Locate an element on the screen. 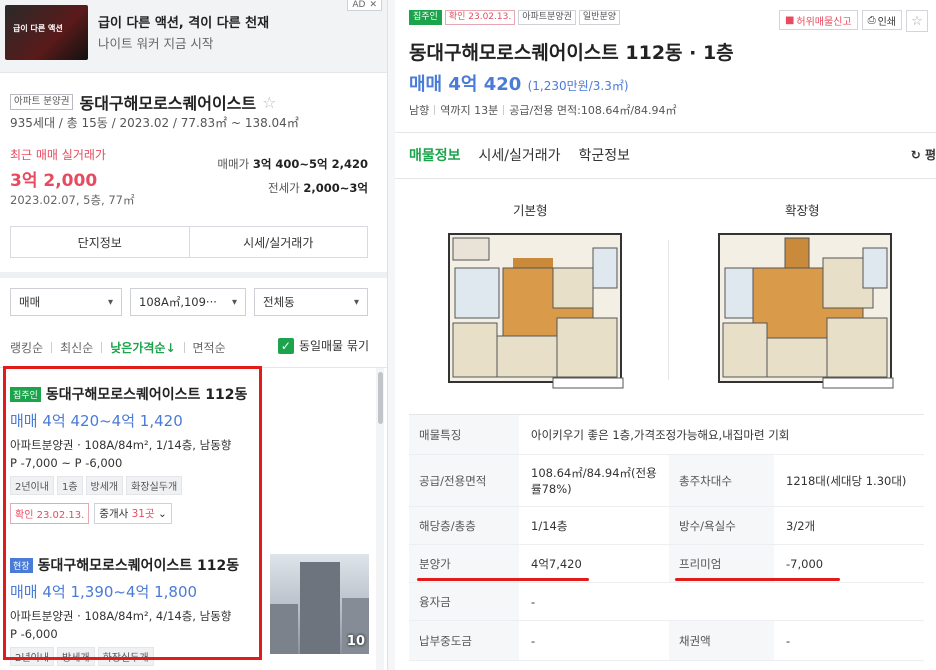 This screenshot has width=936, height=670. spec-row: 융자금 - is located at coordinates (666, 602).